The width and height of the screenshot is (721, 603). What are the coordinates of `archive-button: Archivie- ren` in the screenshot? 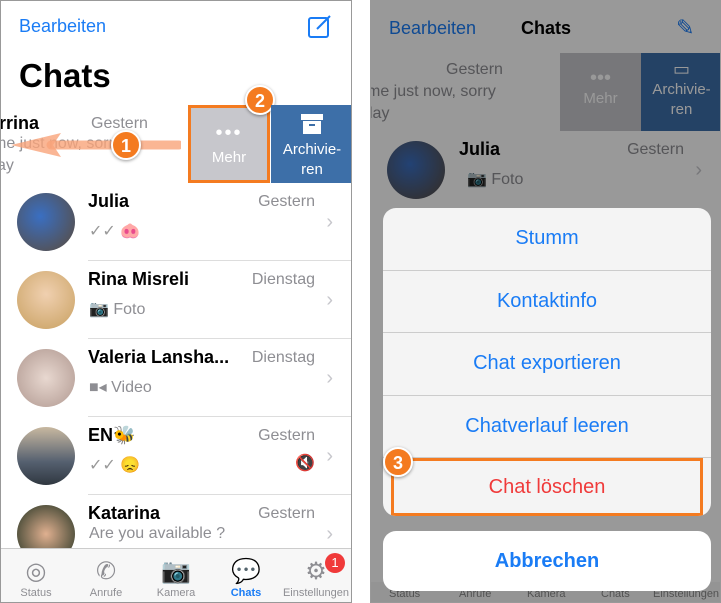 It's located at (311, 144).